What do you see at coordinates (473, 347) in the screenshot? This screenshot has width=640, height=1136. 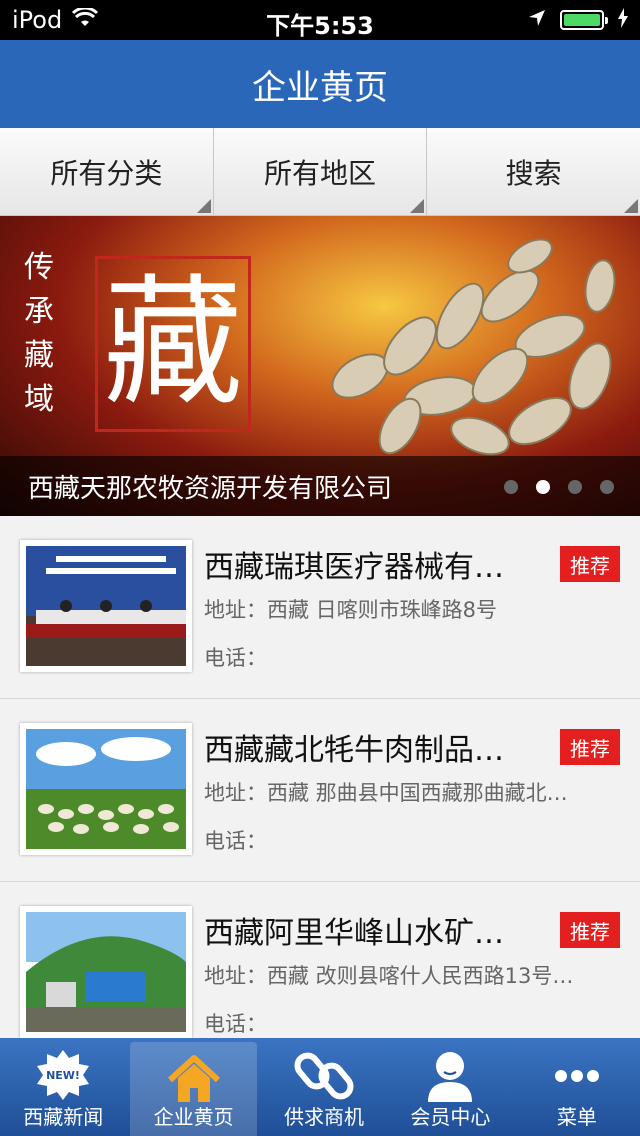 I see `banner-product-image` at bounding box center [473, 347].